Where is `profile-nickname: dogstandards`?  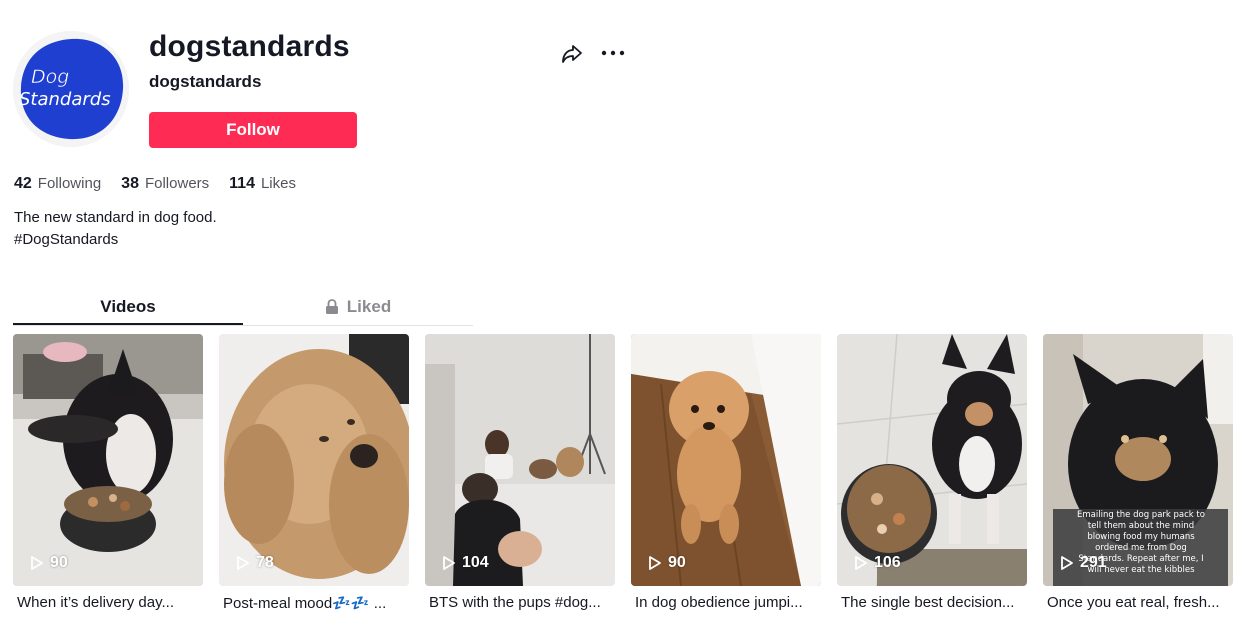
profile-nickname: dogstandards is located at coordinates (205, 81).